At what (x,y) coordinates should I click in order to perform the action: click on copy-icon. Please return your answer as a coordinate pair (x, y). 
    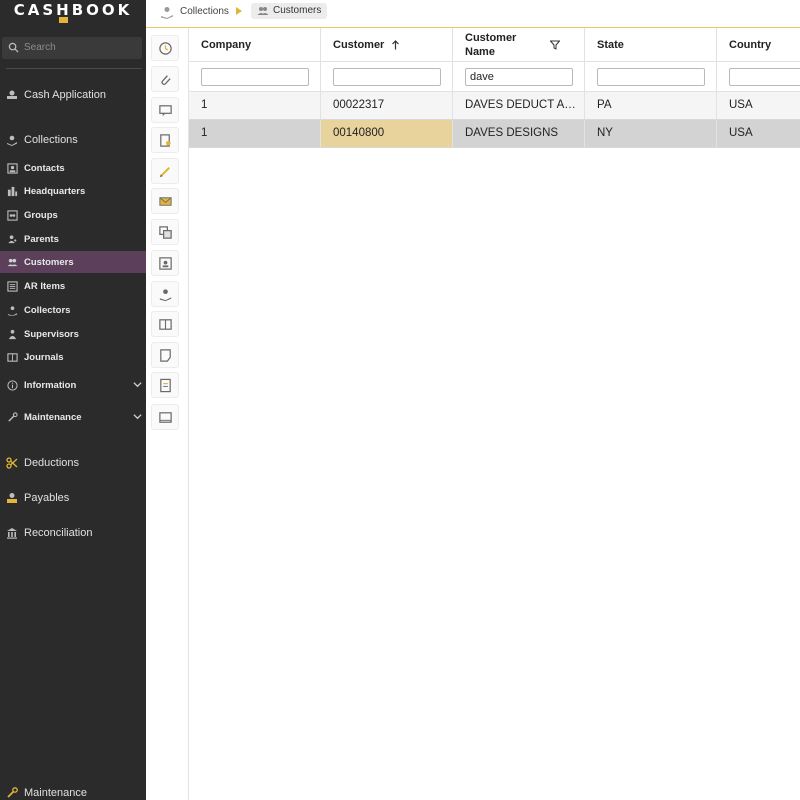
    Looking at the image, I should click on (165, 232).